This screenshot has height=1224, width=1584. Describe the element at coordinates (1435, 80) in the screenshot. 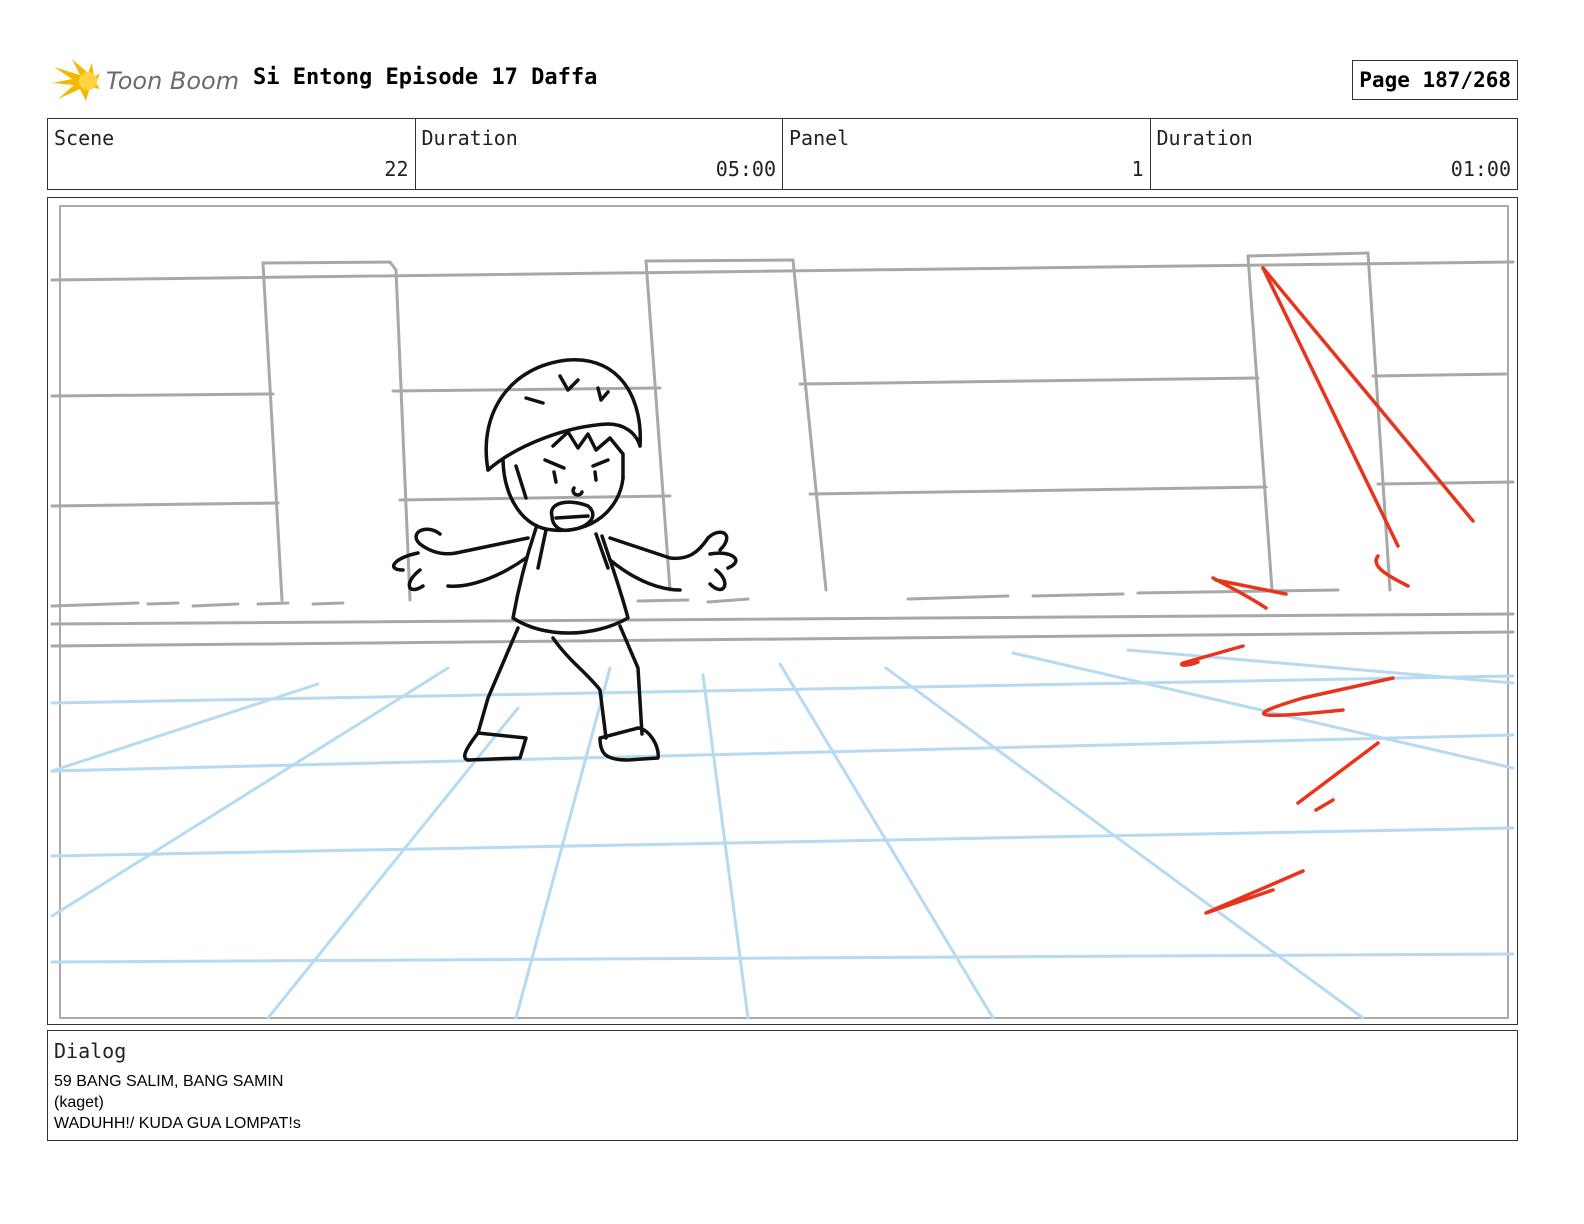

I see `page-indicator: Page 187/268` at that location.